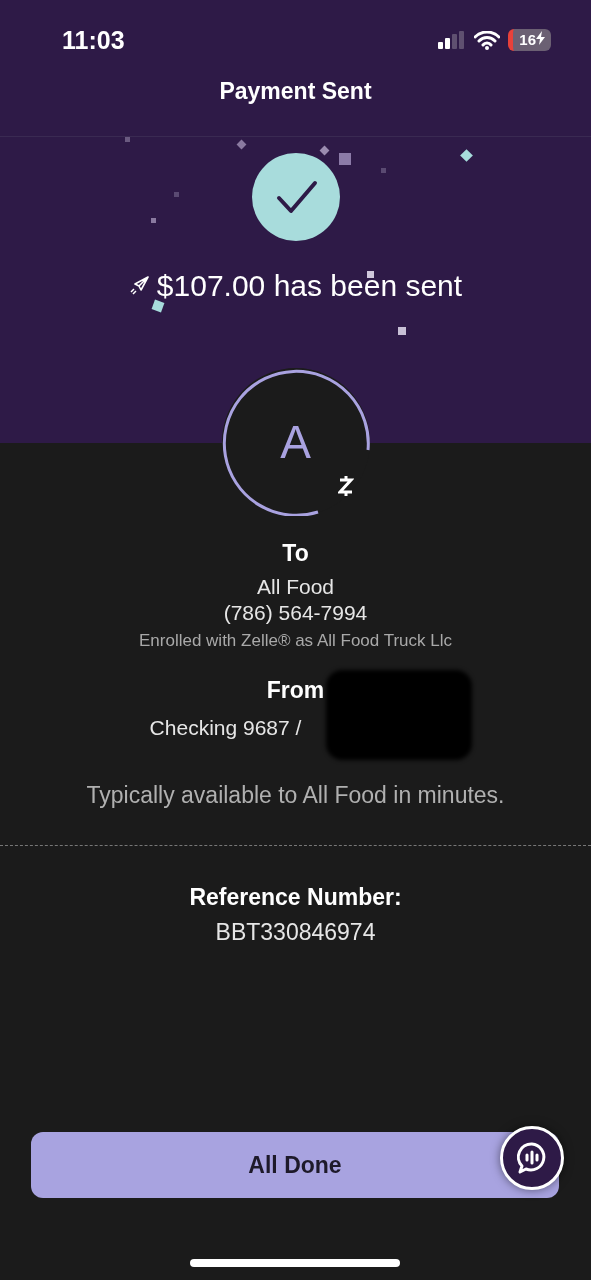 The width and height of the screenshot is (591, 1280). What do you see at coordinates (452, 40) in the screenshot?
I see `signal-icon` at bounding box center [452, 40].